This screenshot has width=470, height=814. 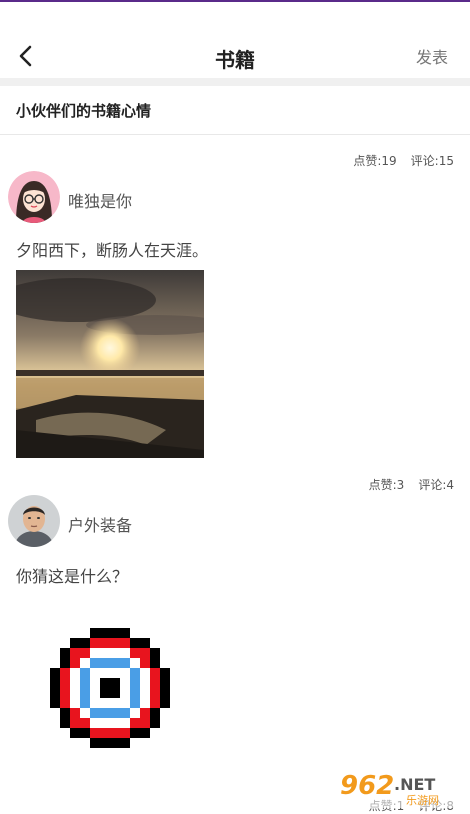 What do you see at coordinates (432, 161) in the screenshot?
I see `comment-count: 评论:15` at bounding box center [432, 161].